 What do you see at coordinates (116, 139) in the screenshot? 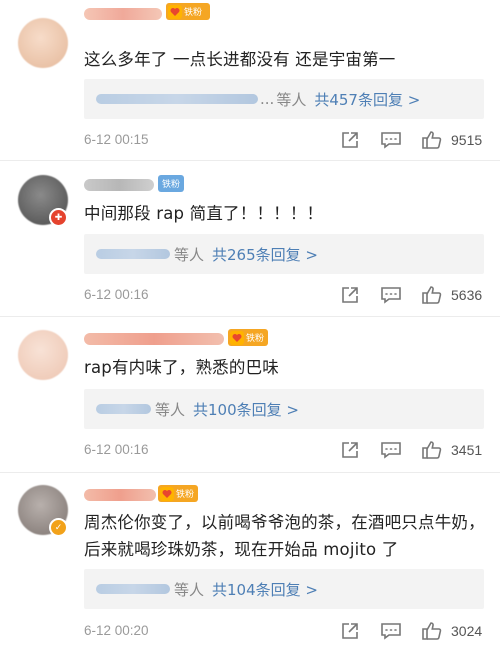
I see `comment-date: 6-12 00:15` at bounding box center [116, 139].